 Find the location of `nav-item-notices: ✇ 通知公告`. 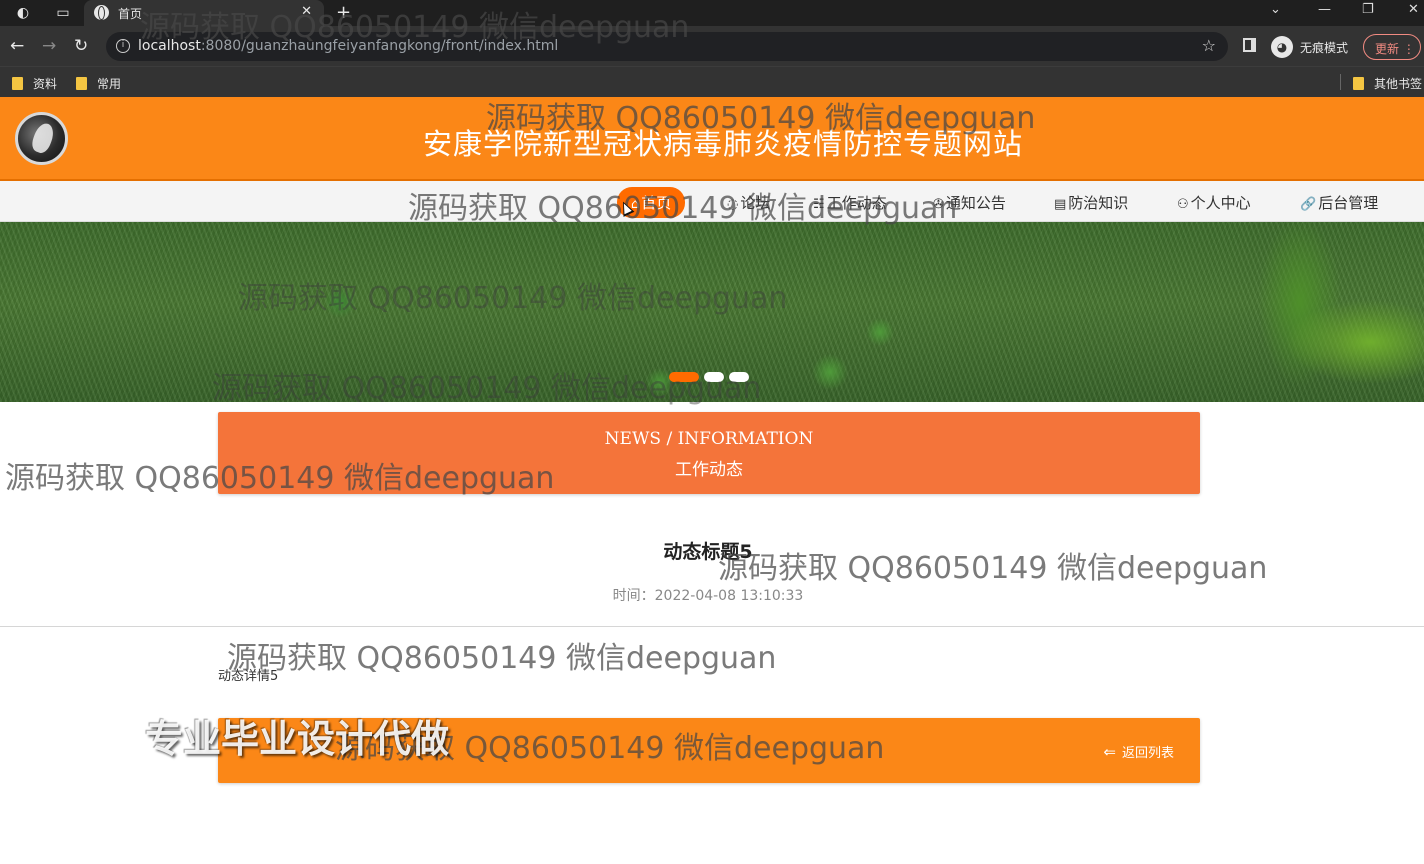

nav-item-notices: ✇ 通知公告 is located at coordinates (969, 202).